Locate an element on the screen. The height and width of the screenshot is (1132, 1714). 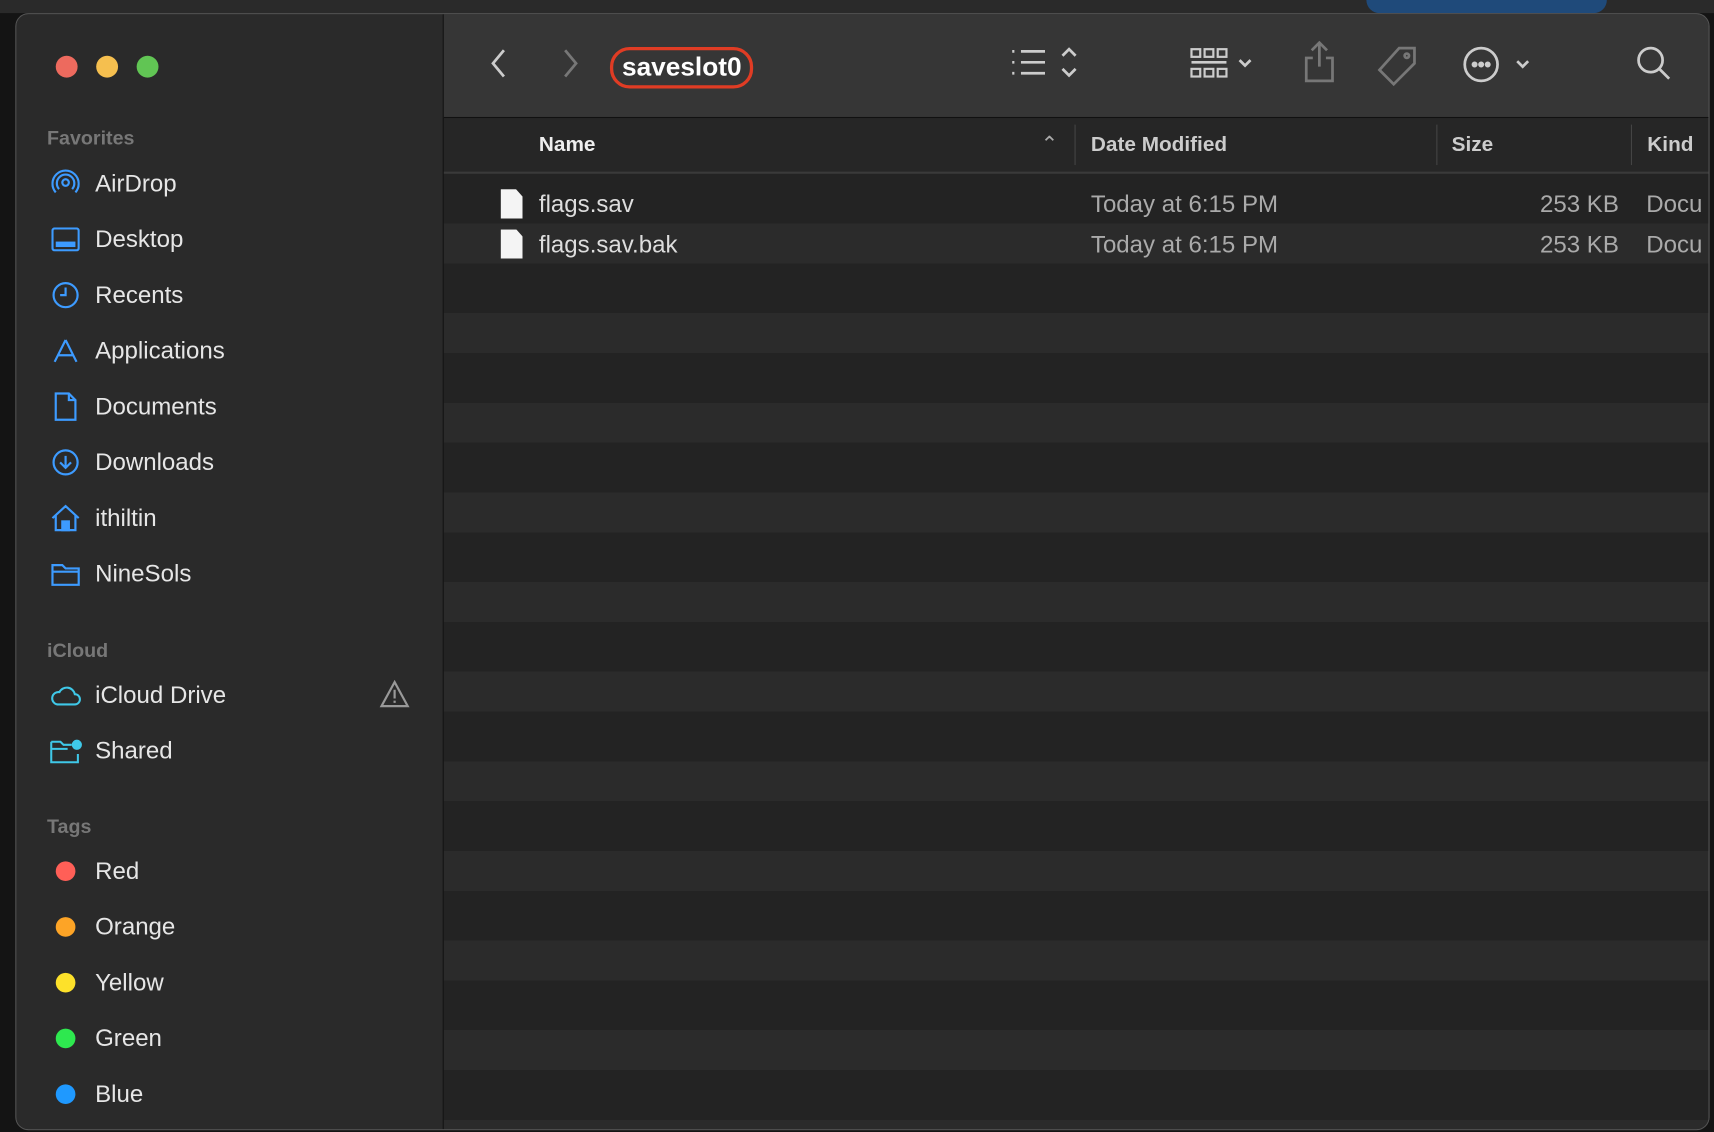
sidebar-item-label: Green is located at coordinates (128, 1038).